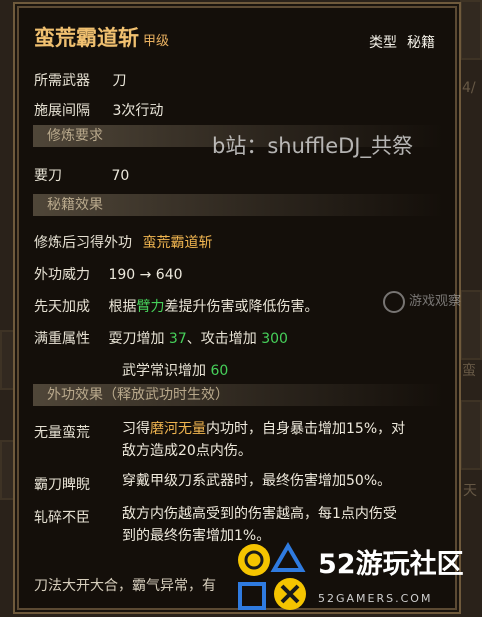 The height and width of the screenshot is (617, 482). Describe the element at coordinates (136, 339) in the screenshot. I see `max-text: 耍刀增加` at that location.